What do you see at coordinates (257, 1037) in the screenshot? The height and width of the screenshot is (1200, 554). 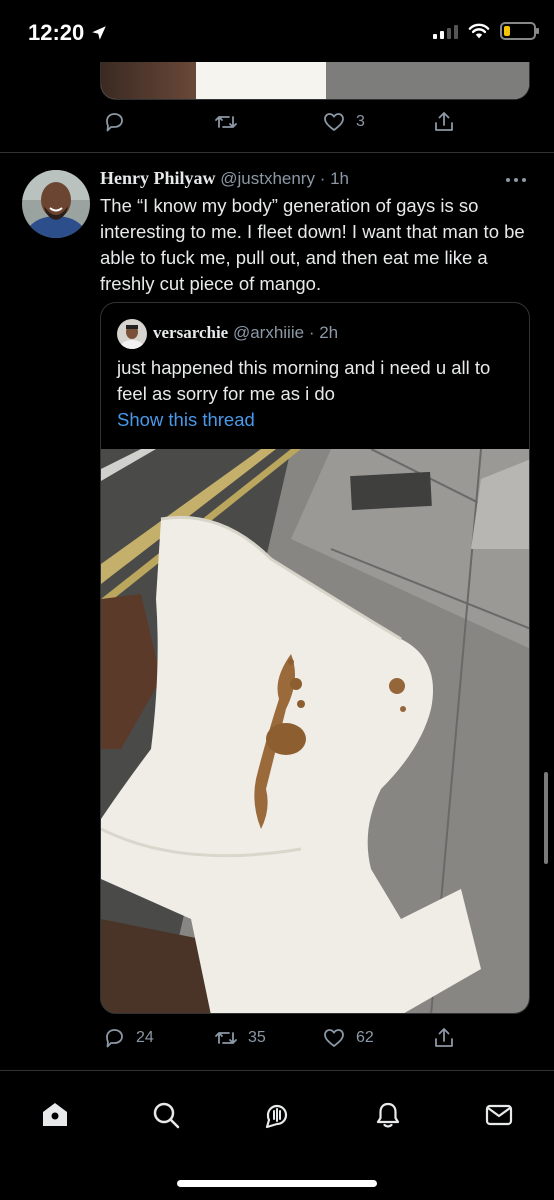 I see `retweet-count: 35` at bounding box center [257, 1037].